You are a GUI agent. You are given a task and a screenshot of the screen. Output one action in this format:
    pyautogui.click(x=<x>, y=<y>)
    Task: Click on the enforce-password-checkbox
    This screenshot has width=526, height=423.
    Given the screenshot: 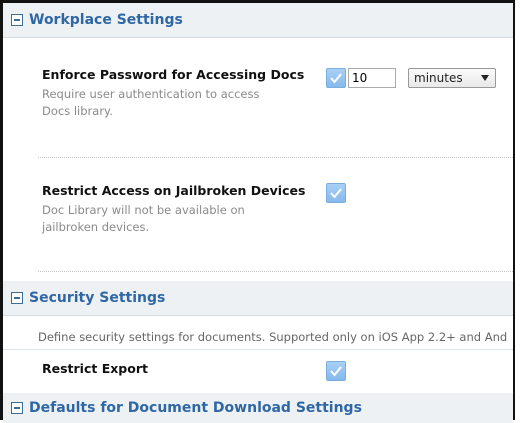 What is the action you would take?
    pyautogui.click(x=336, y=78)
    